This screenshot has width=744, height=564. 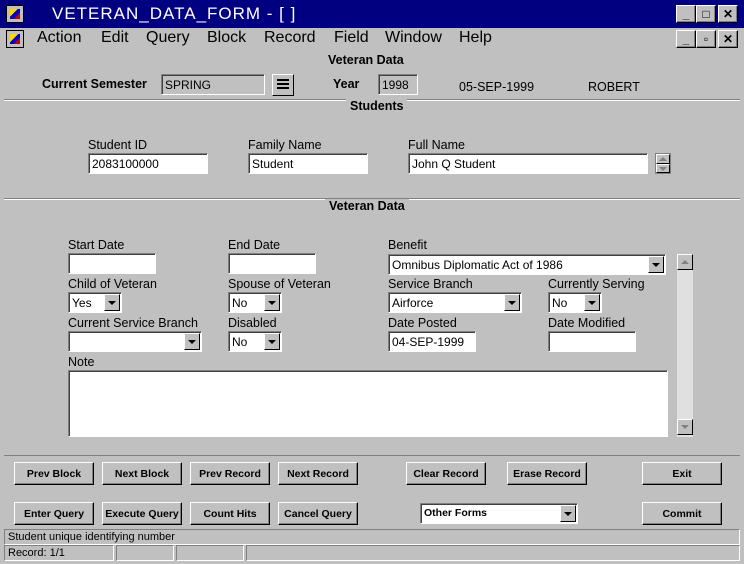 What do you see at coordinates (587, 323) in the screenshot?
I see `date-modified-label: Date Modified` at bounding box center [587, 323].